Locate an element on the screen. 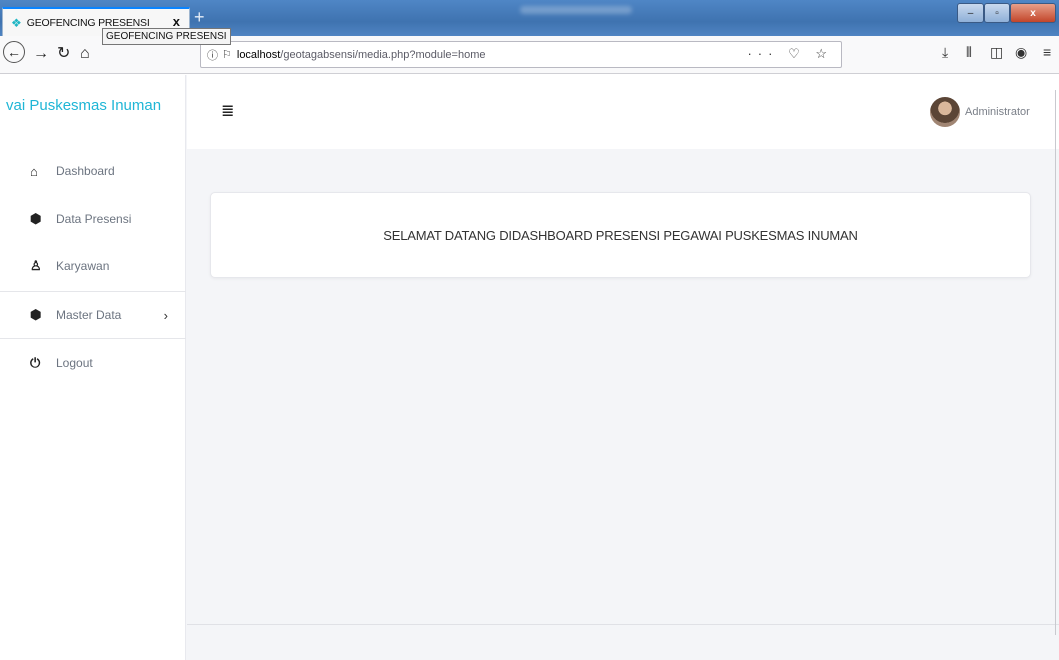 The width and height of the screenshot is (1059, 660). sidebar-item-label: Logout is located at coordinates (74, 363).